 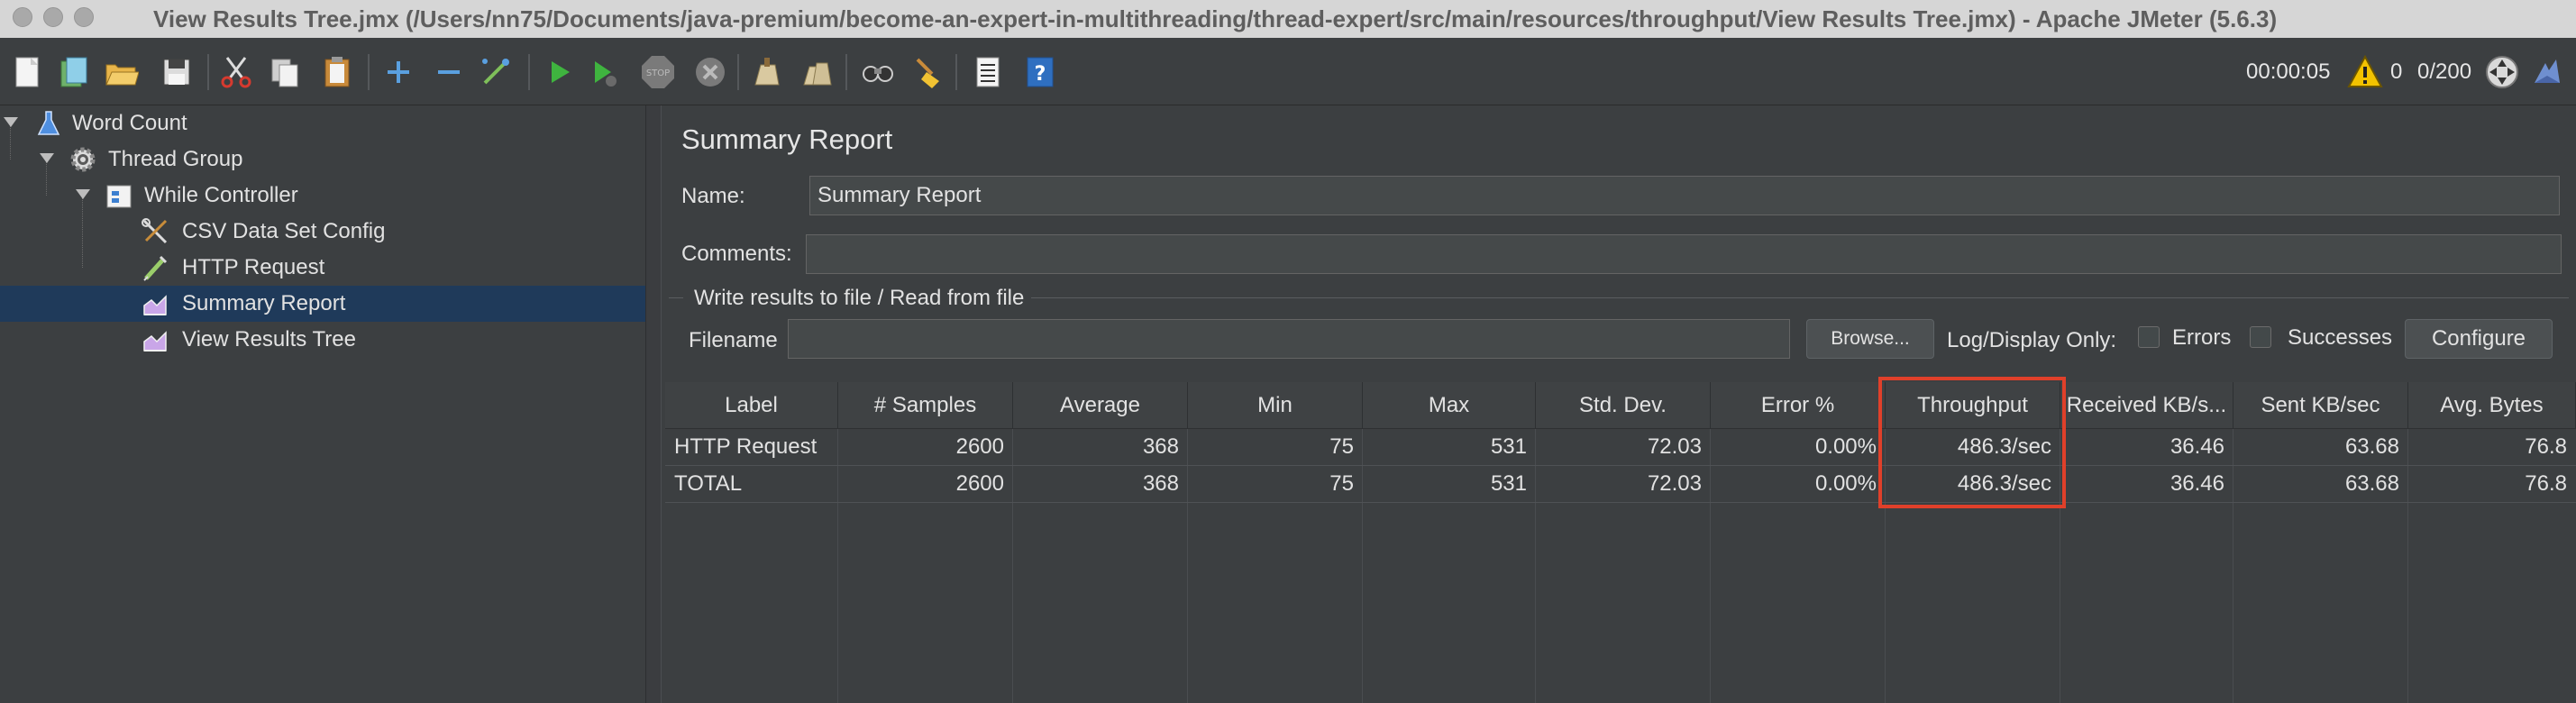 I want to click on controller-icon, so click(x=119, y=196).